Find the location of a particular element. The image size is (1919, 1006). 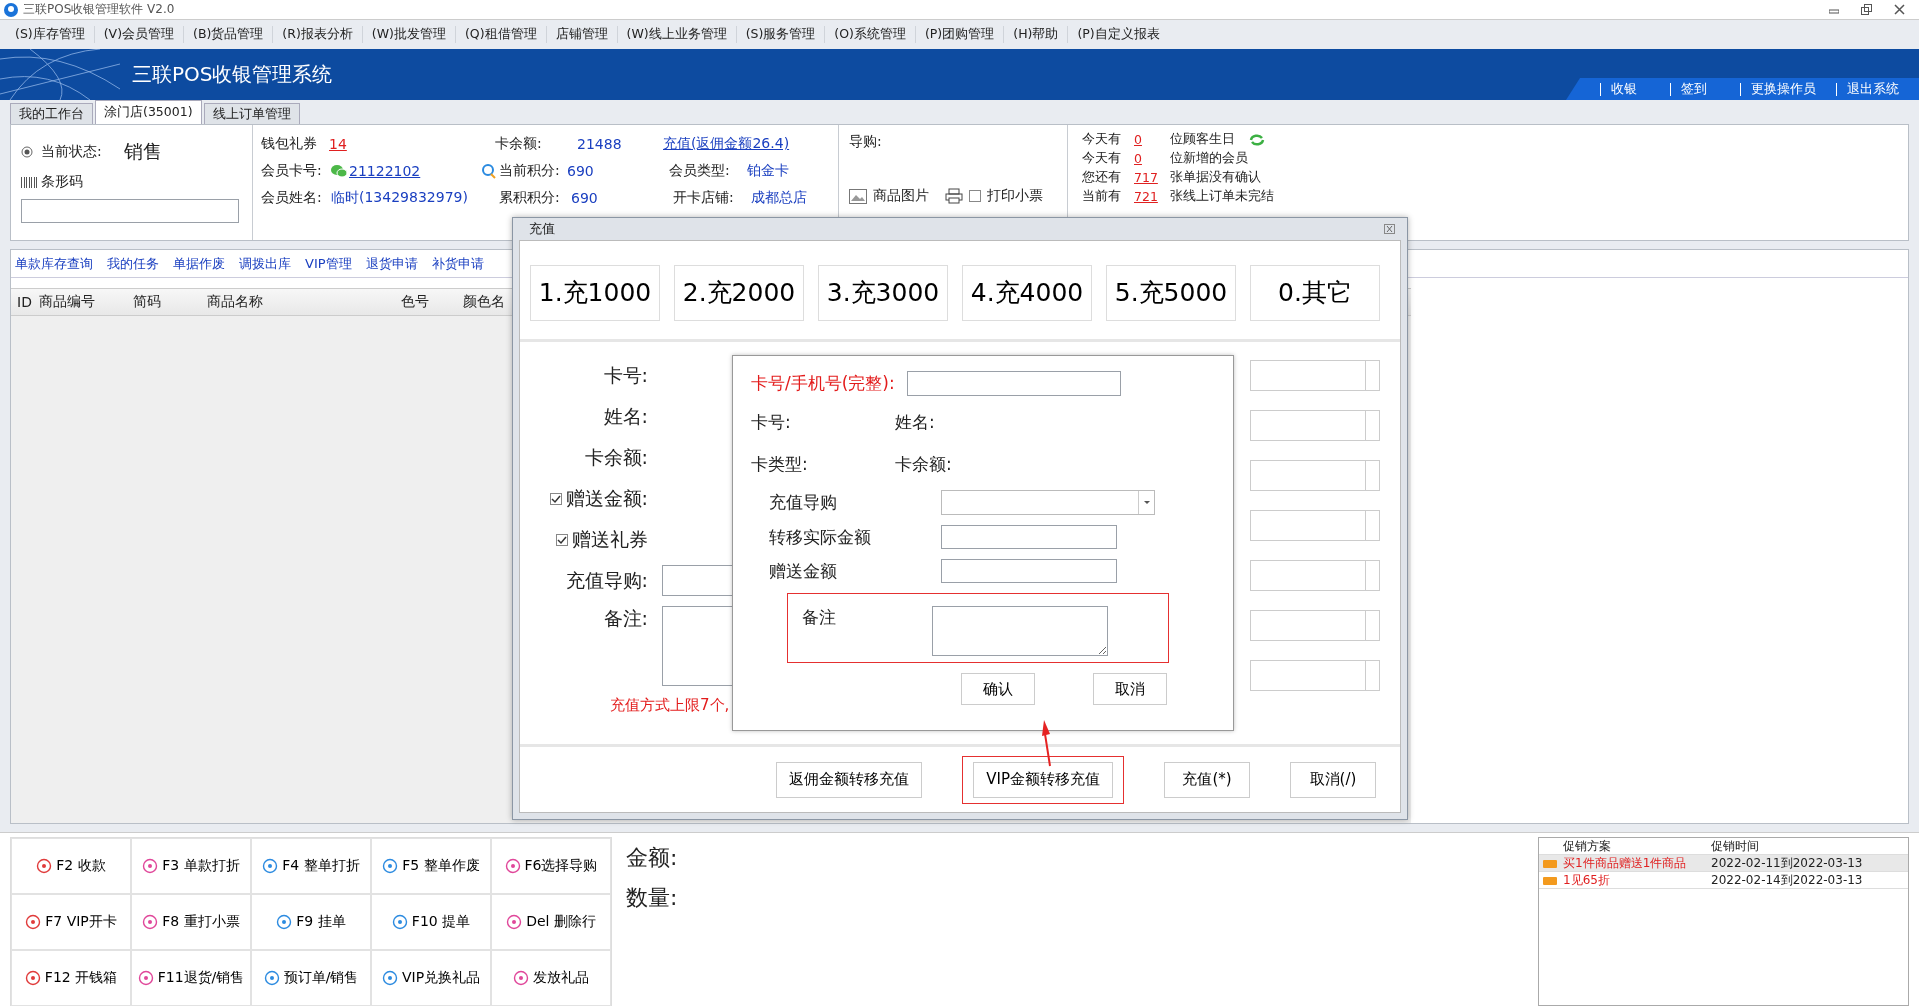

preset-amount-button: 3.充3000 is located at coordinates (883, 293).